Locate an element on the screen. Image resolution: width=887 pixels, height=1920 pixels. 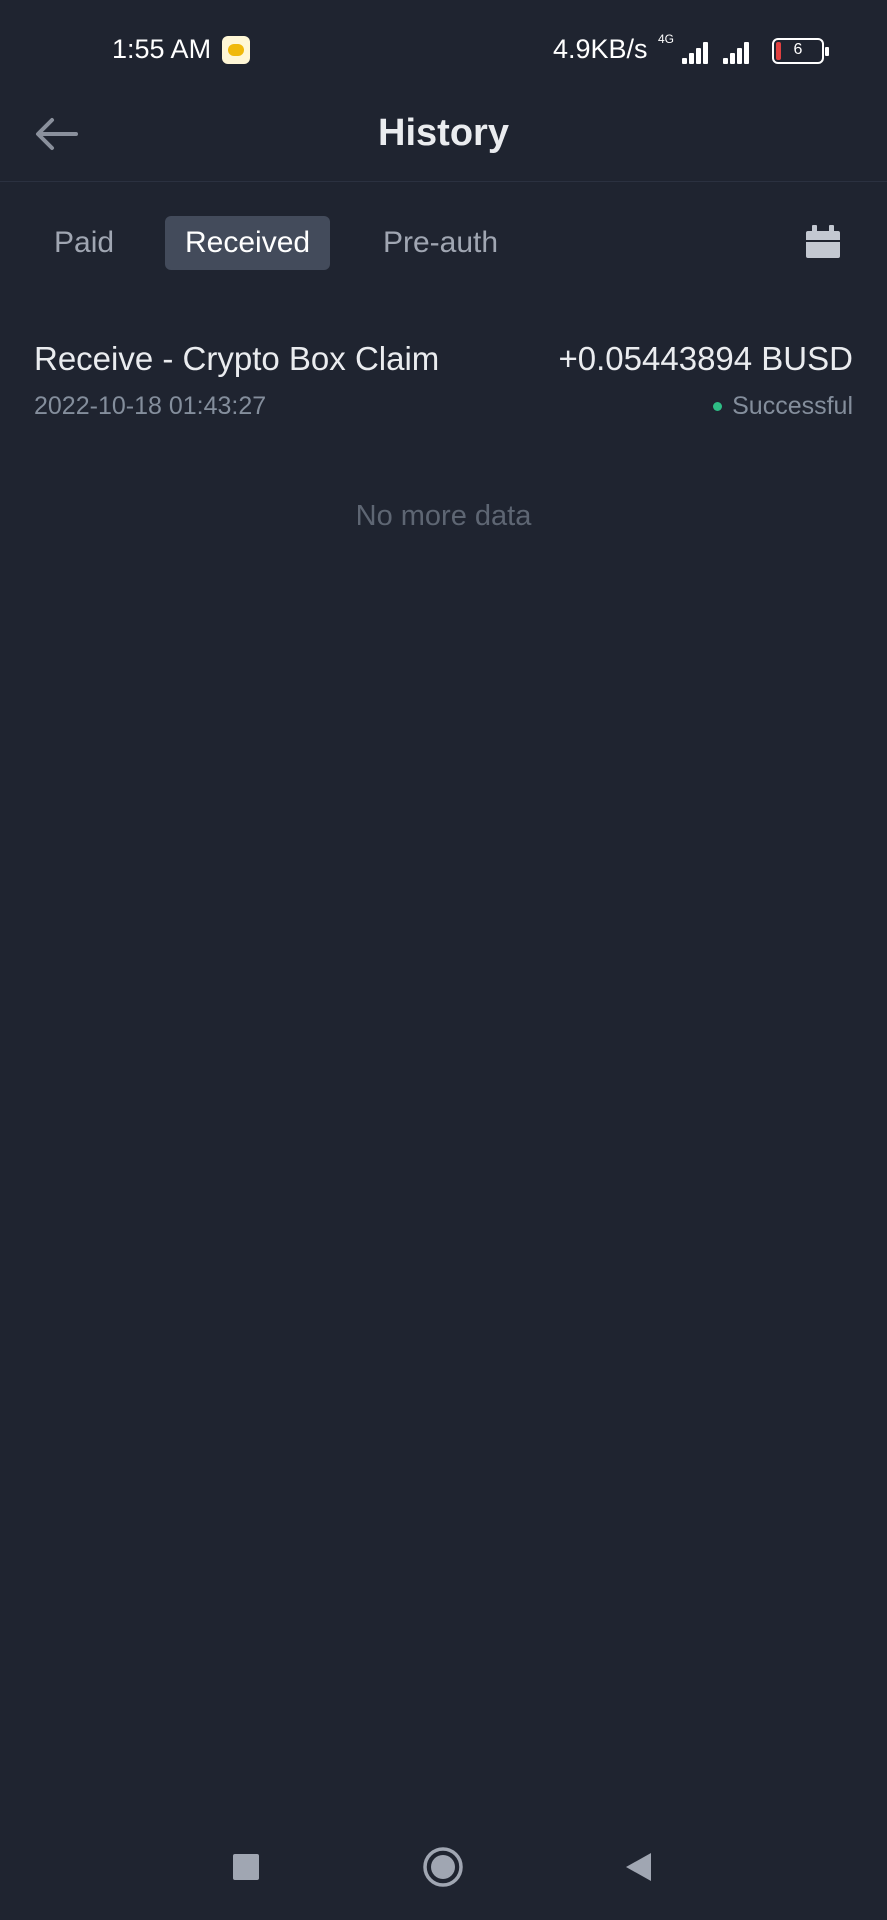
page-title: History is located at coordinates (443, 133).